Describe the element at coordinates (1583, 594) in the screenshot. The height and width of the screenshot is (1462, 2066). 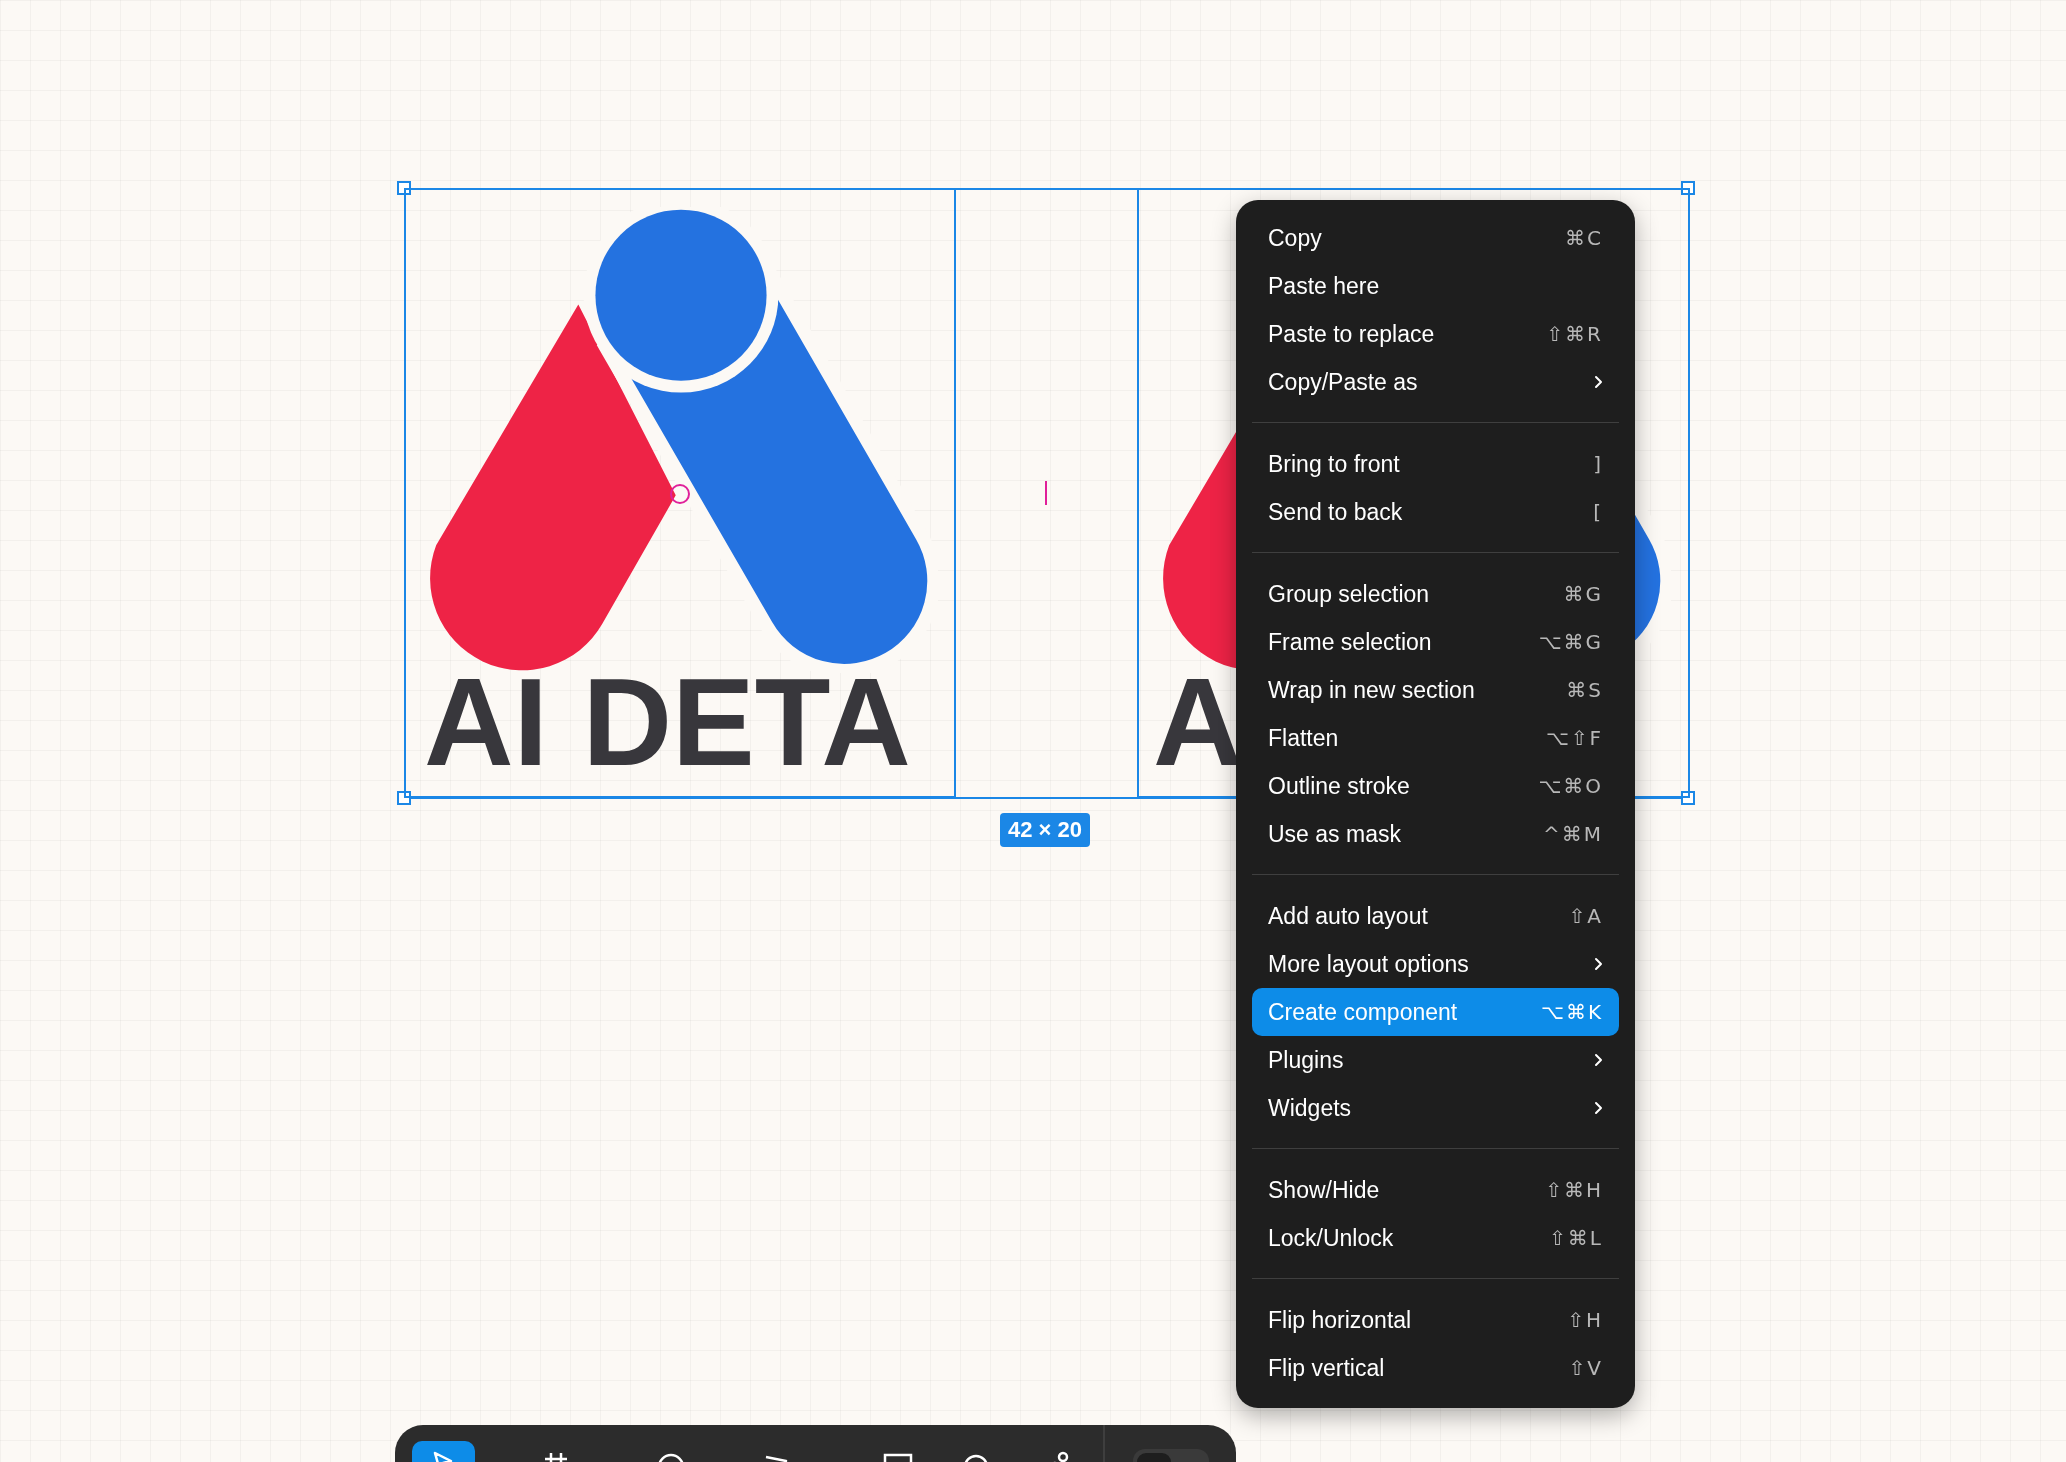
I see `shortcut-text: ⌘G` at that location.